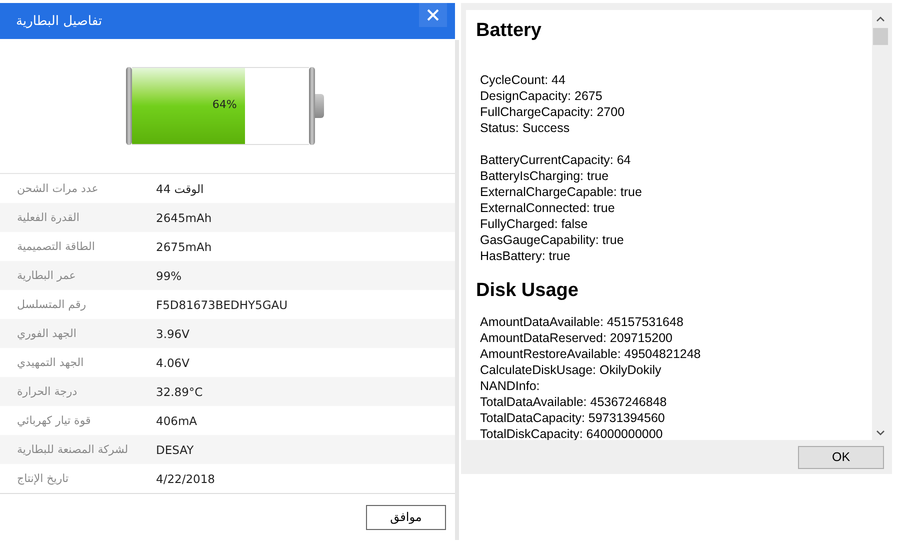  Describe the element at coordinates (47, 391) in the screenshot. I see `detail-label: درجة الحرارة` at that location.